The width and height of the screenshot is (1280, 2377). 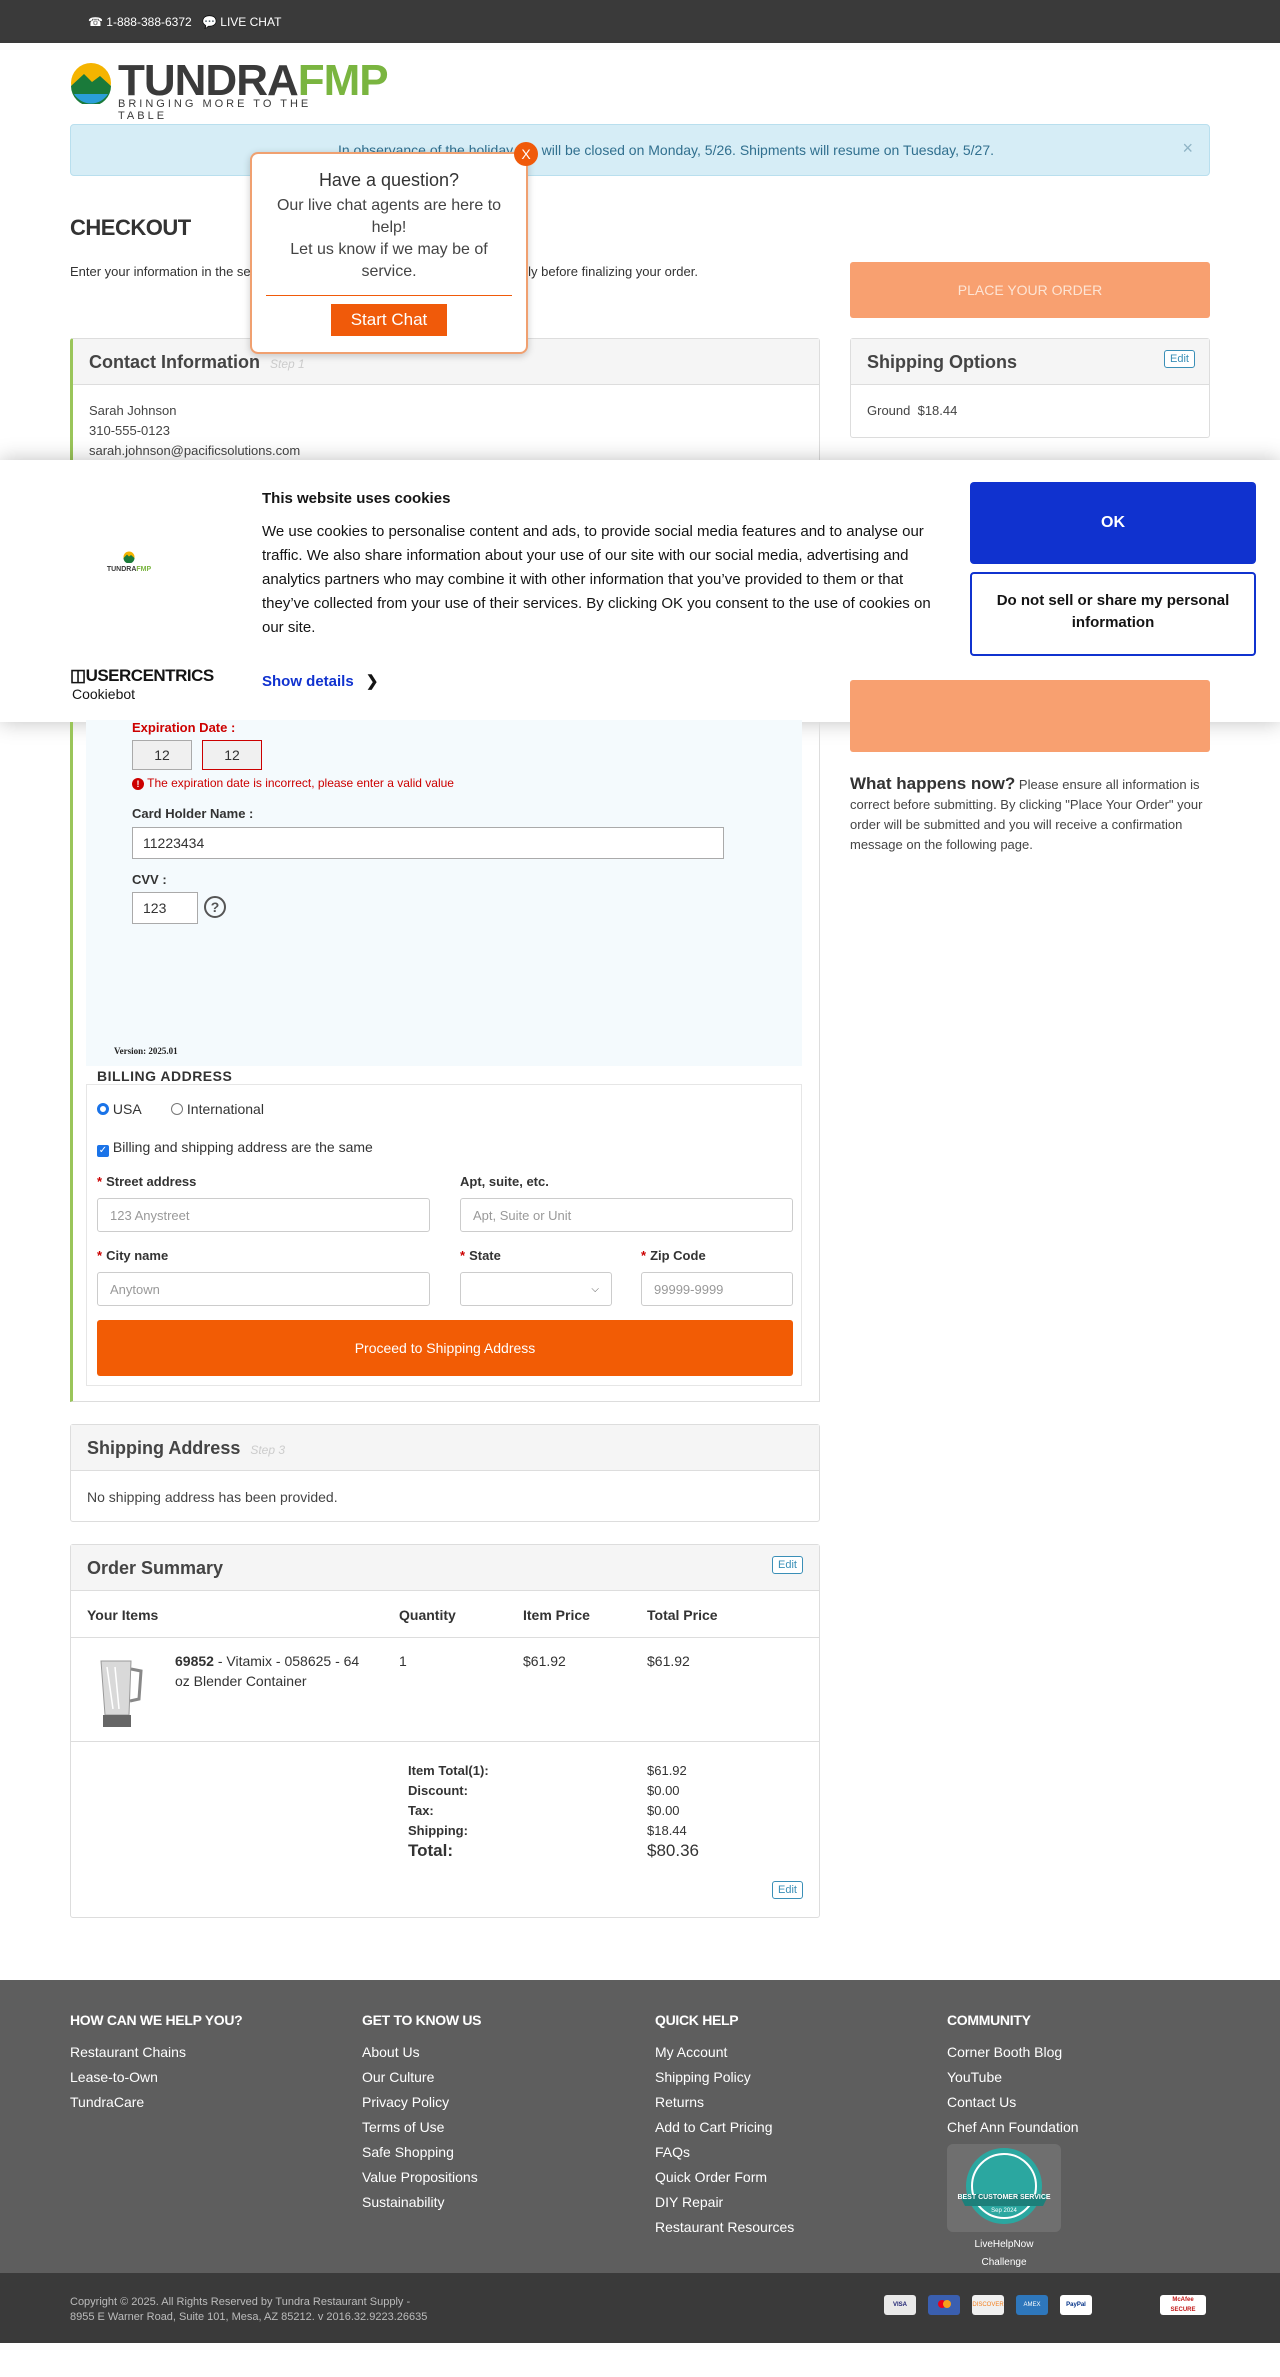 I want to click on logo-mark-icon, so click(x=129, y=557).